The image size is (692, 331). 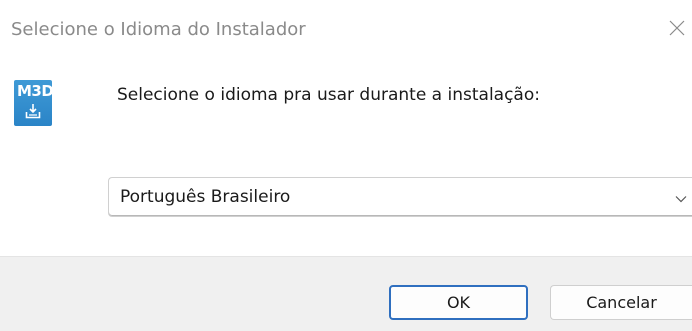 What do you see at coordinates (621, 302) in the screenshot?
I see `cancel-button: Cancelar` at bounding box center [621, 302].